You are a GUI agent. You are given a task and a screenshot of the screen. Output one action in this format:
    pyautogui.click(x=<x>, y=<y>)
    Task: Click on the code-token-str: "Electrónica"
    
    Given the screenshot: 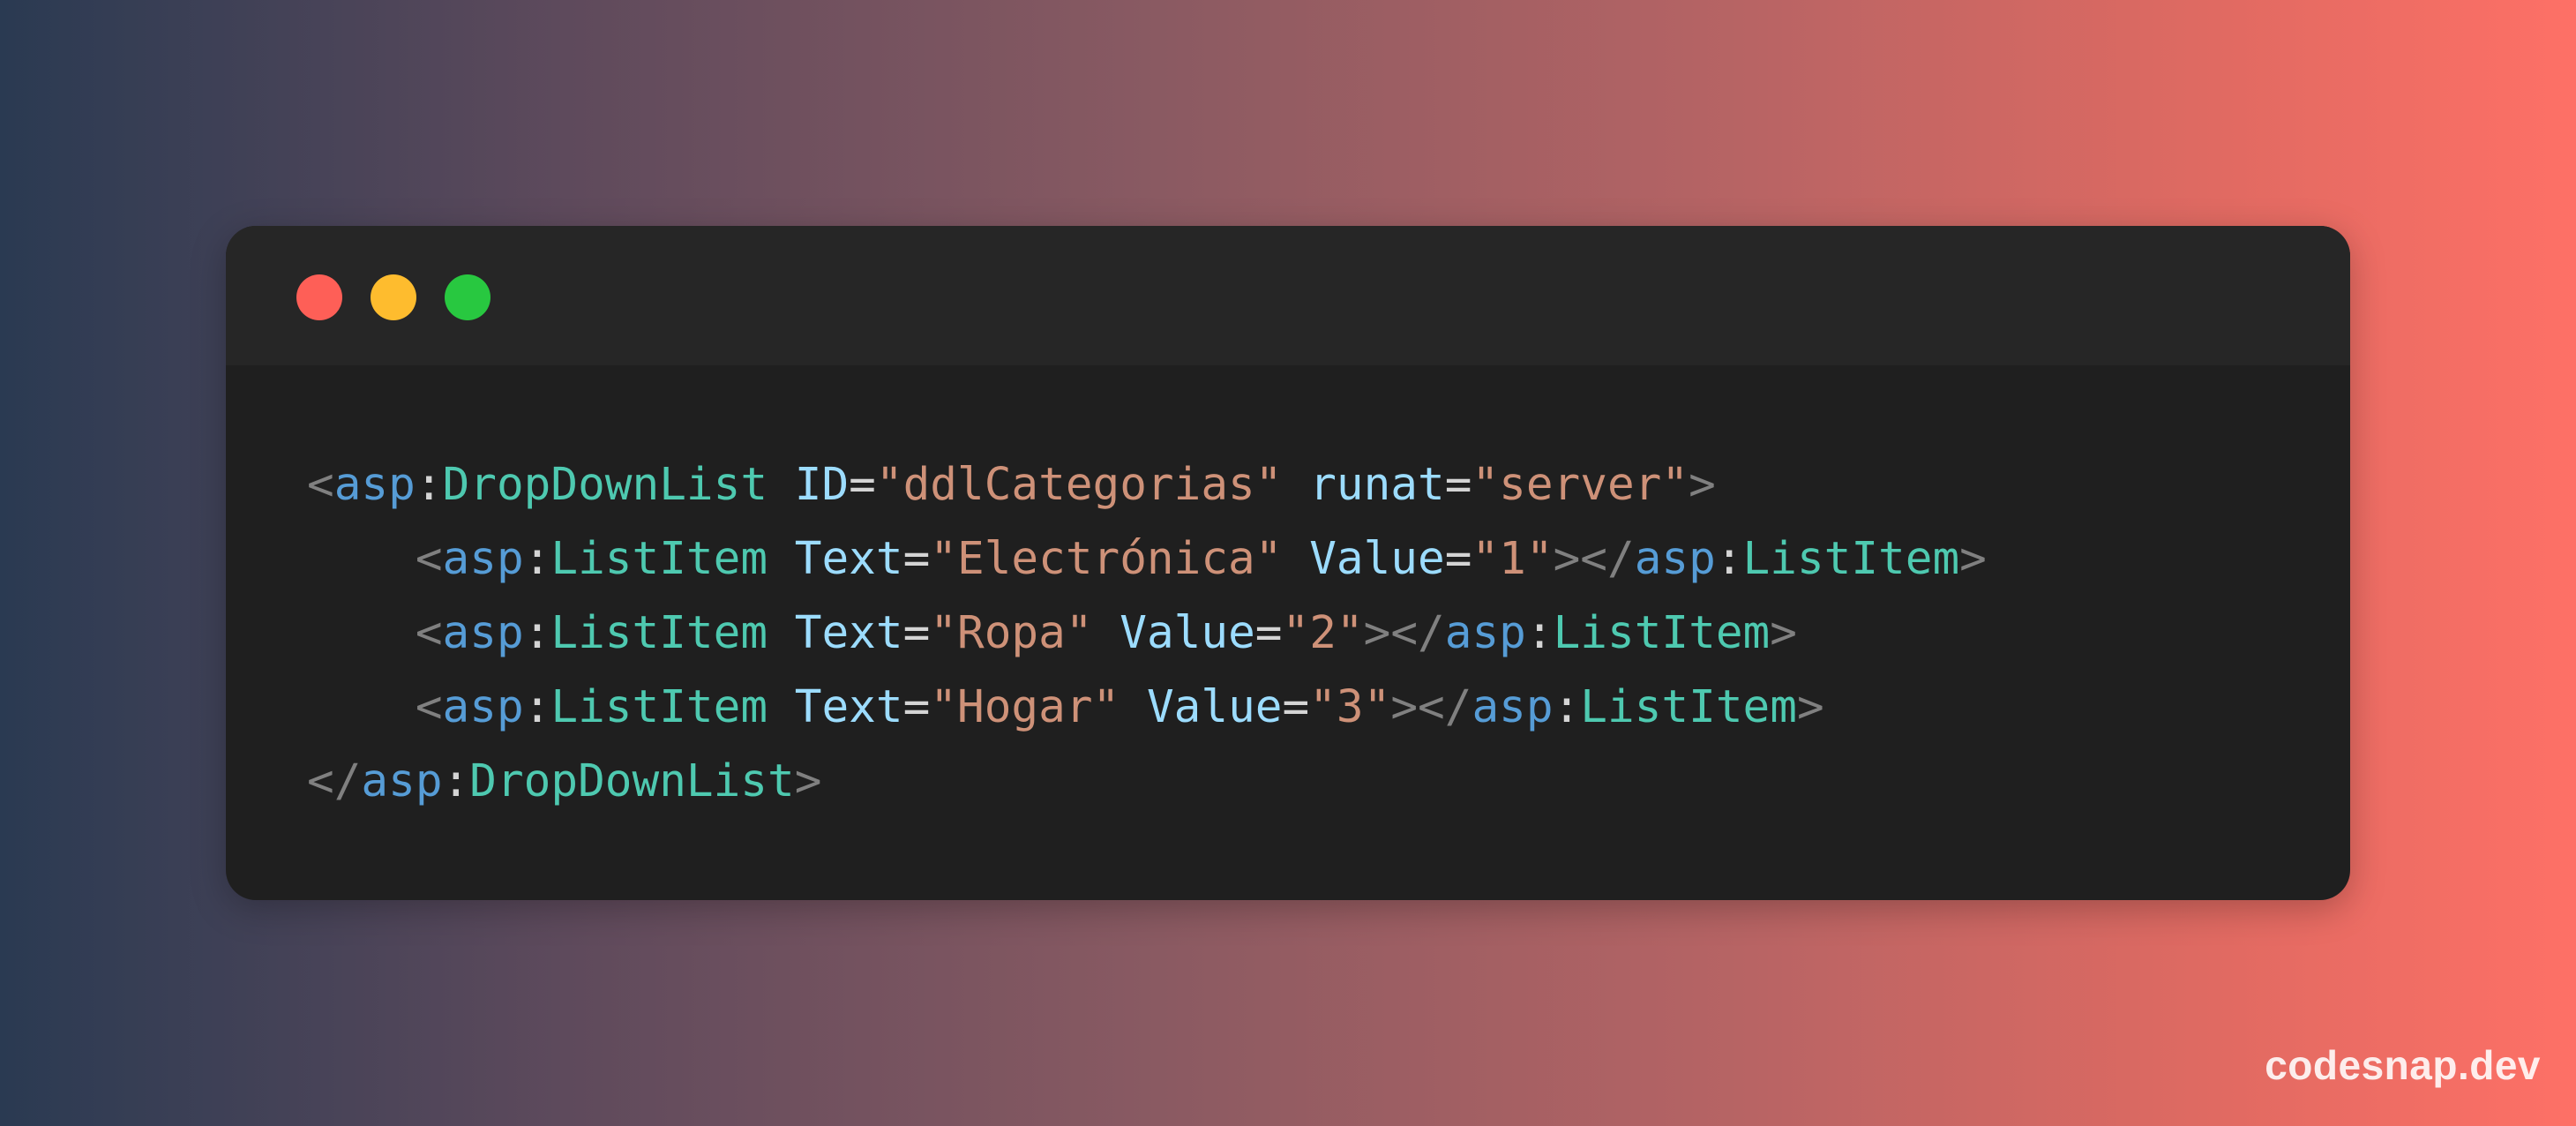 What is the action you would take?
    pyautogui.click(x=1107, y=559)
    